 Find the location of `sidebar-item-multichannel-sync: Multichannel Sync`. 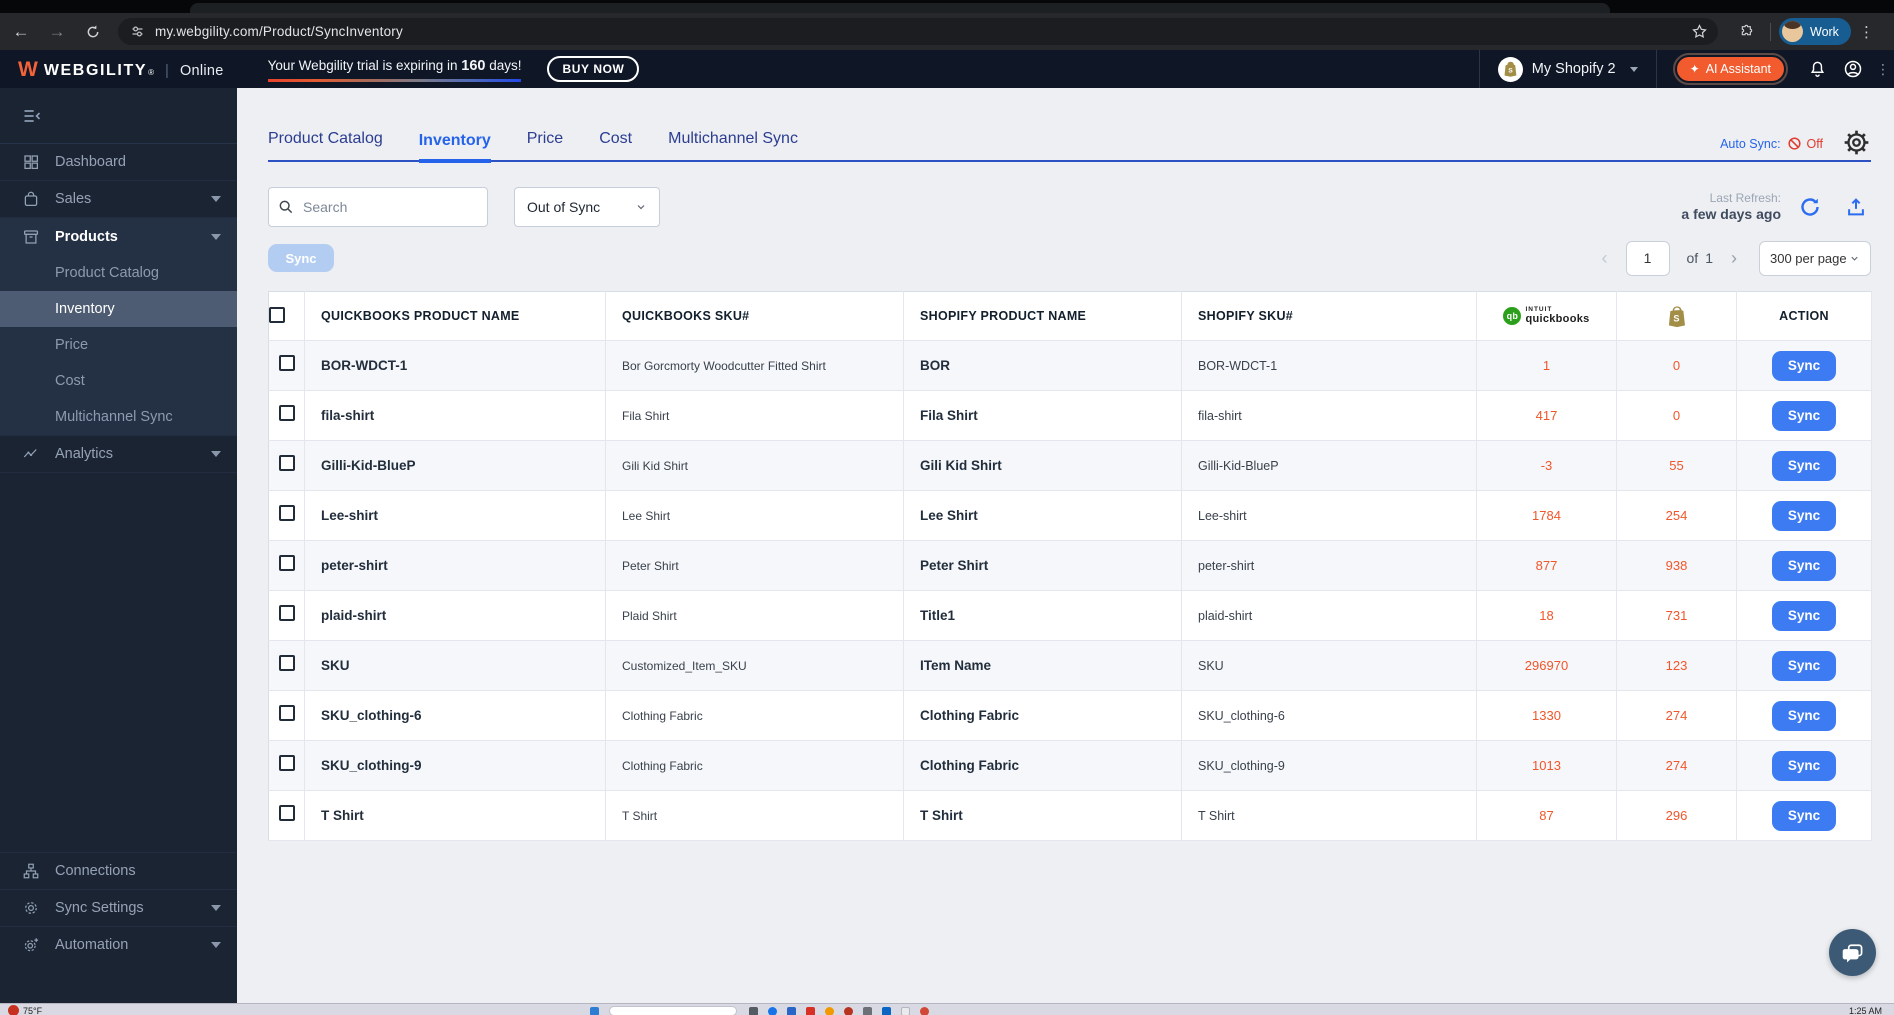

sidebar-item-multichannel-sync: Multichannel Sync is located at coordinates (118, 417).